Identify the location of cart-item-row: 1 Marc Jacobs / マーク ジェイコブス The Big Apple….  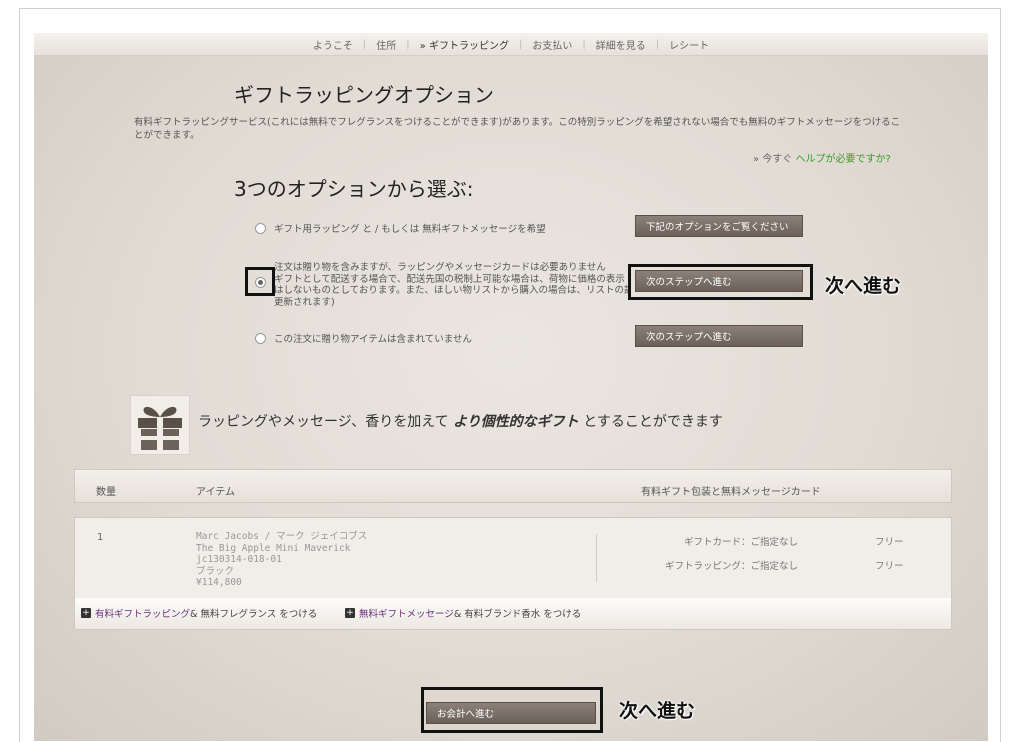
(513, 573).